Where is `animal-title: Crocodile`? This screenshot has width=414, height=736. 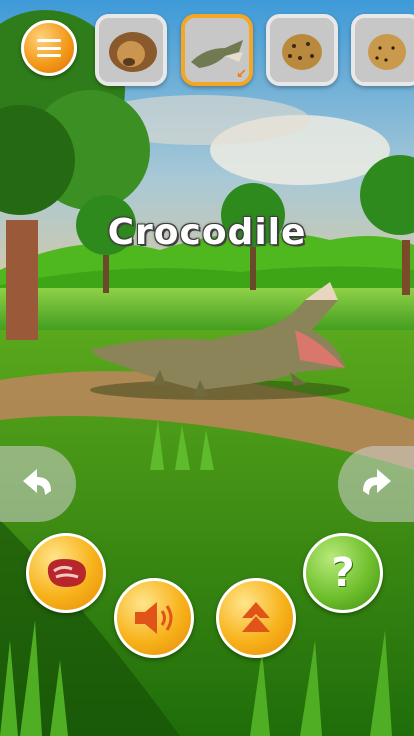 animal-title: Crocodile is located at coordinates (207, 232).